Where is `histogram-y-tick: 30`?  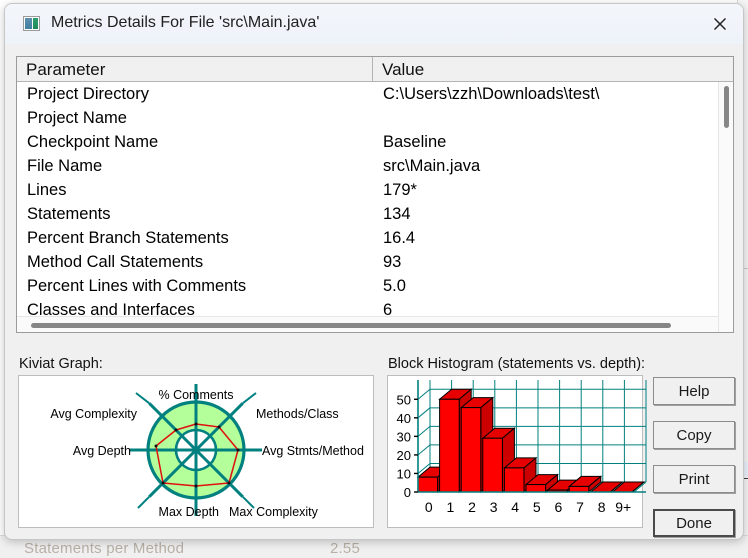 histogram-y-tick: 30 is located at coordinates (404, 436).